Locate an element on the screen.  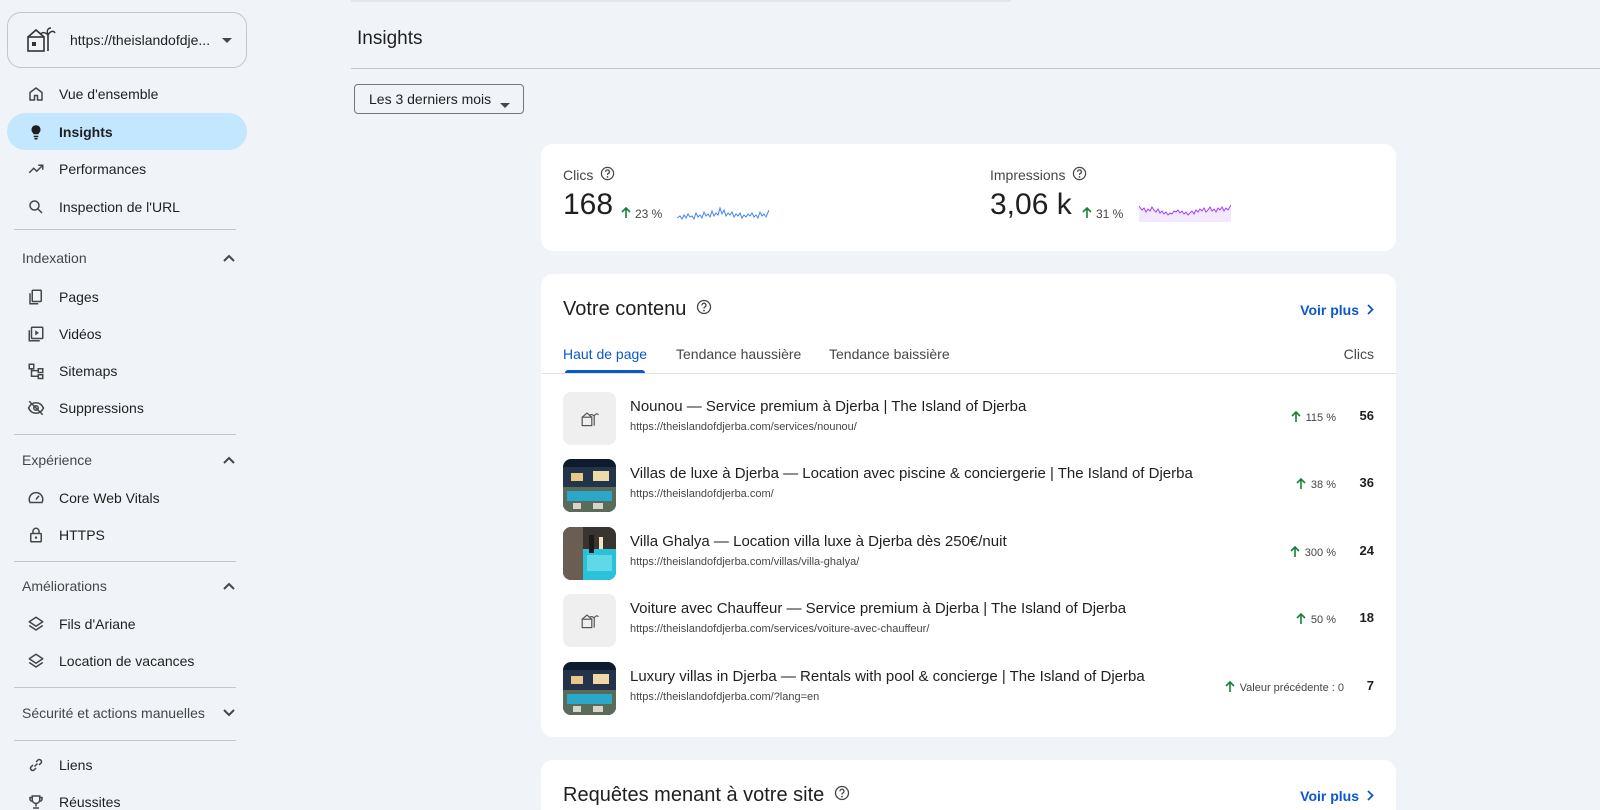
nav-pages: Pages is located at coordinates (127, 296).